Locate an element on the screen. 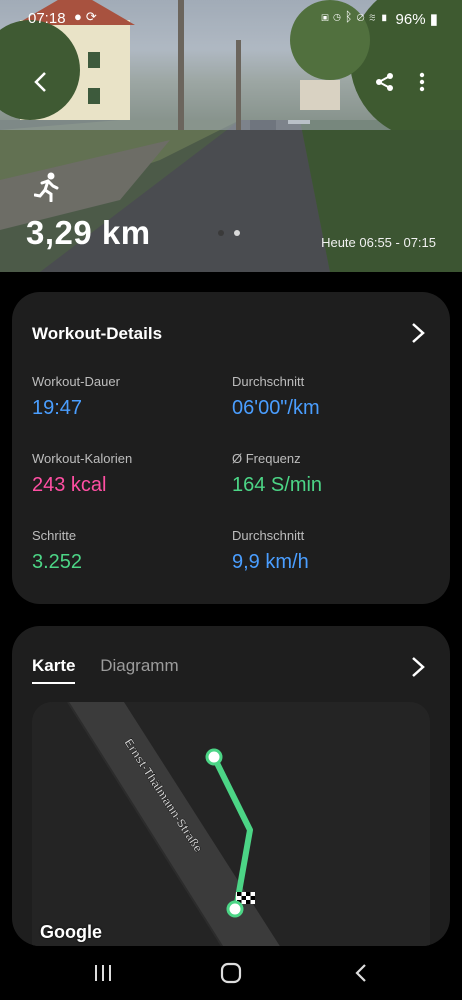 This screenshot has height=1000, width=462. battery-indicator: 96% ▮ is located at coordinates (417, 19).